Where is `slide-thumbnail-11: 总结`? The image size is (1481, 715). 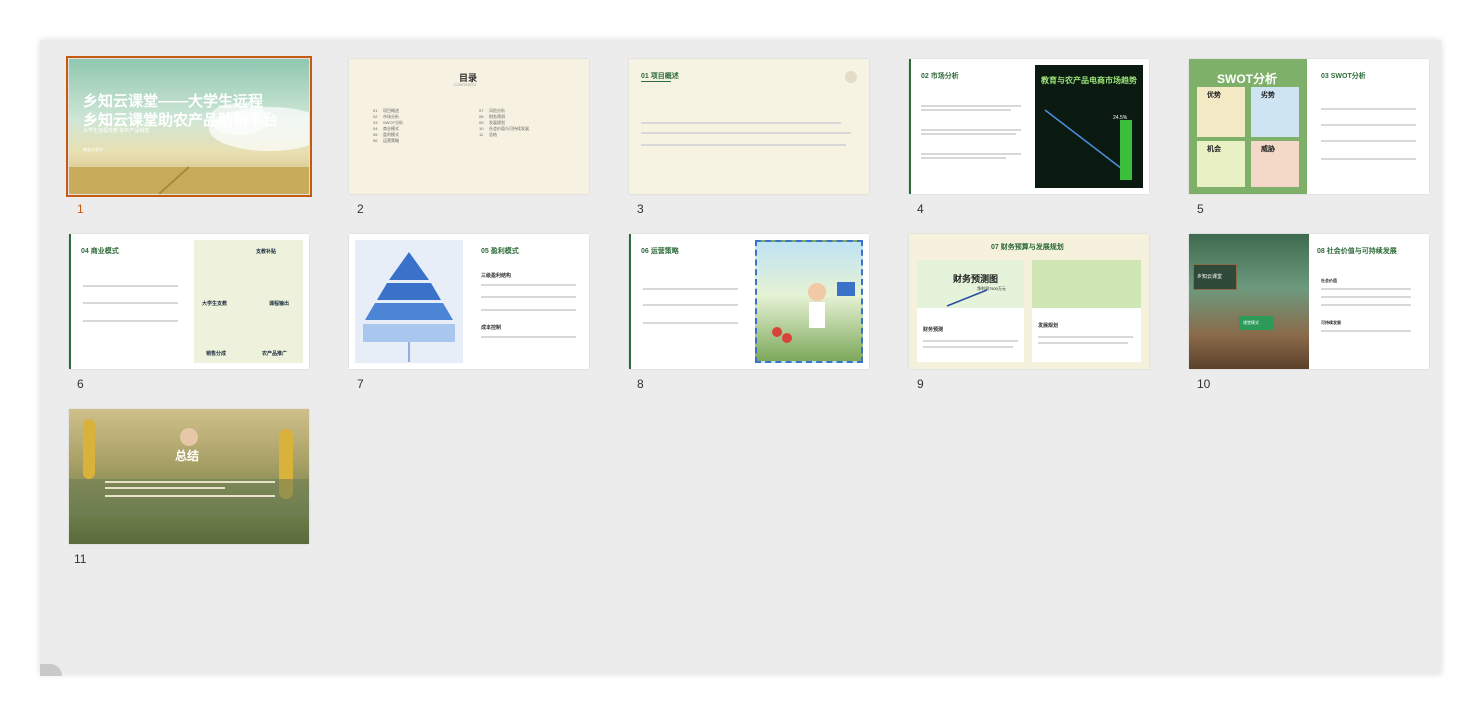 slide-thumbnail-11: 总结 is located at coordinates (189, 476).